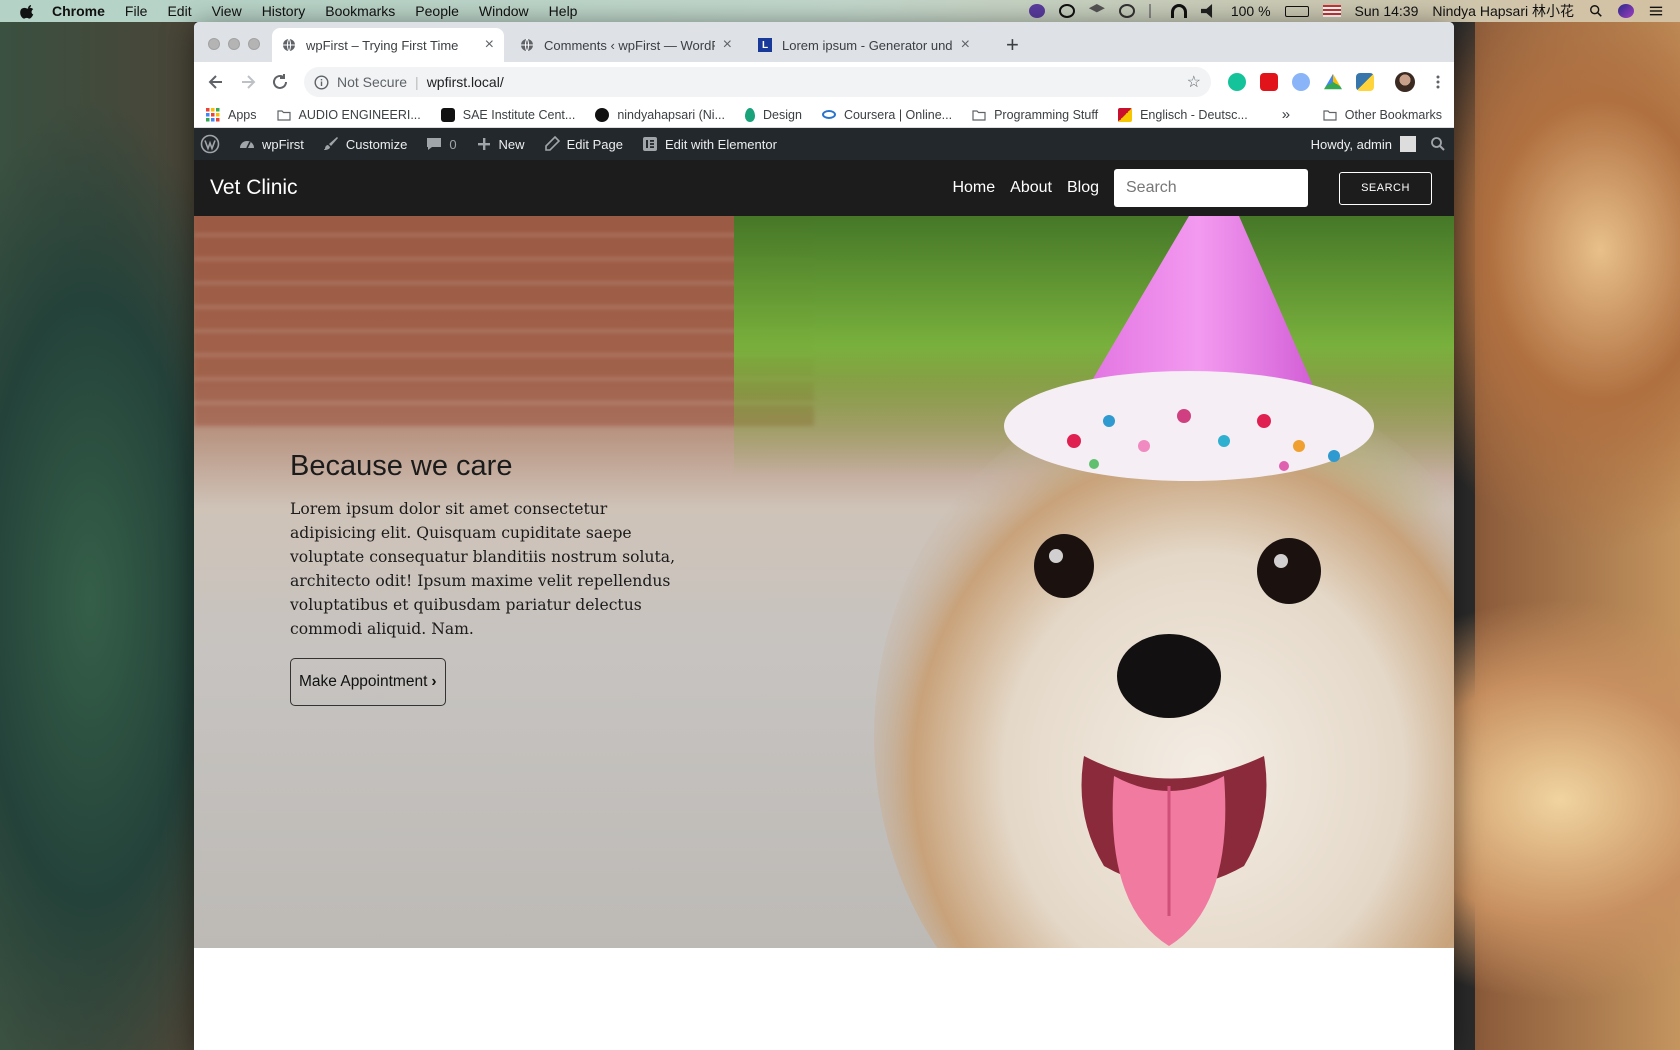 The image size is (1680, 1050). What do you see at coordinates (1387, 11) in the screenshot?
I see `menubar-clock: Sun 14:39` at bounding box center [1387, 11].